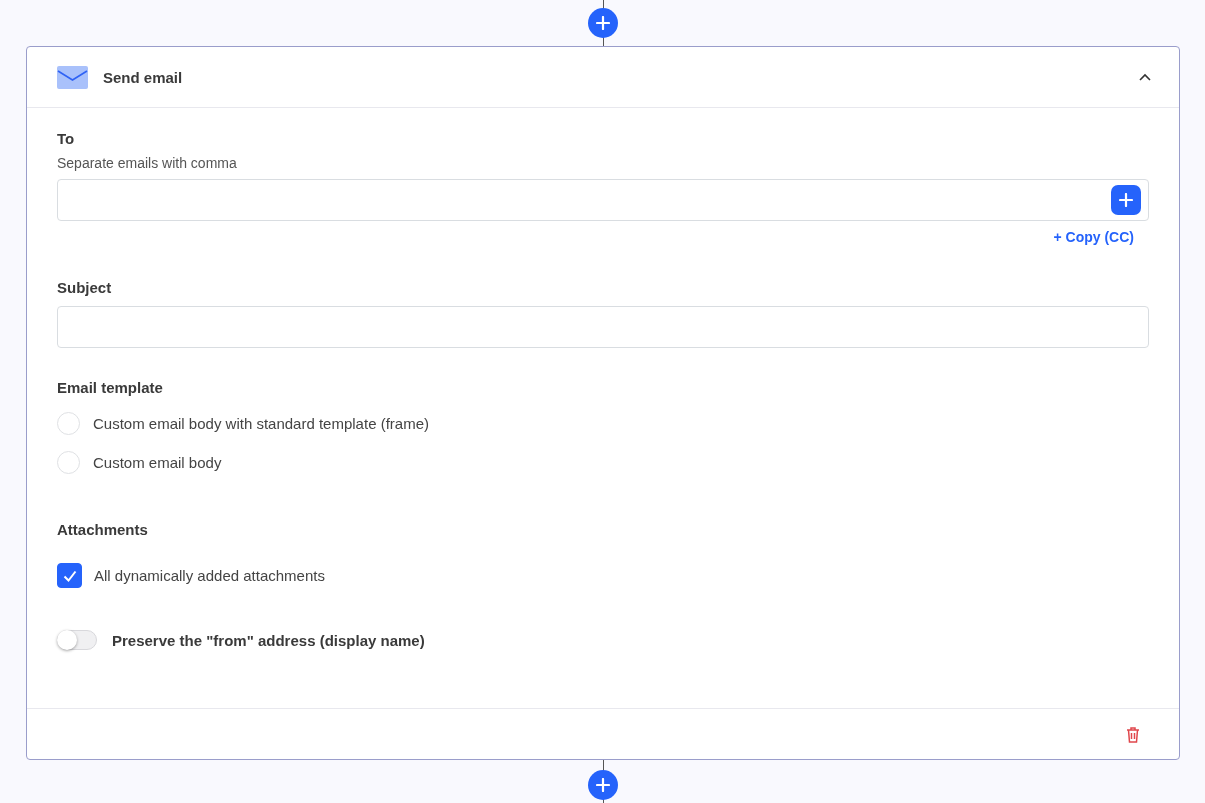 The image size is (1205, 803). I want to click on radio-label: Custom email body, so click(157, 462).